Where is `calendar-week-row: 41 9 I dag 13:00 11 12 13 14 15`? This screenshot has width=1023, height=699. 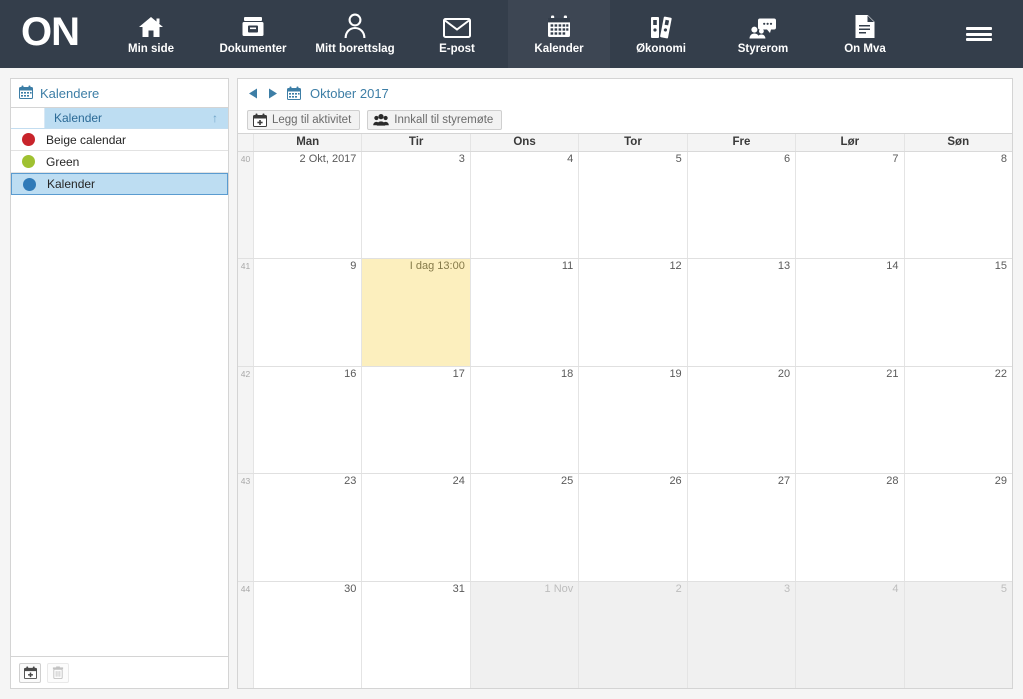 calendar-week-row: 41 9 I dag 13:00 11 12 13 14 15 is located at coordinates (625, 313).